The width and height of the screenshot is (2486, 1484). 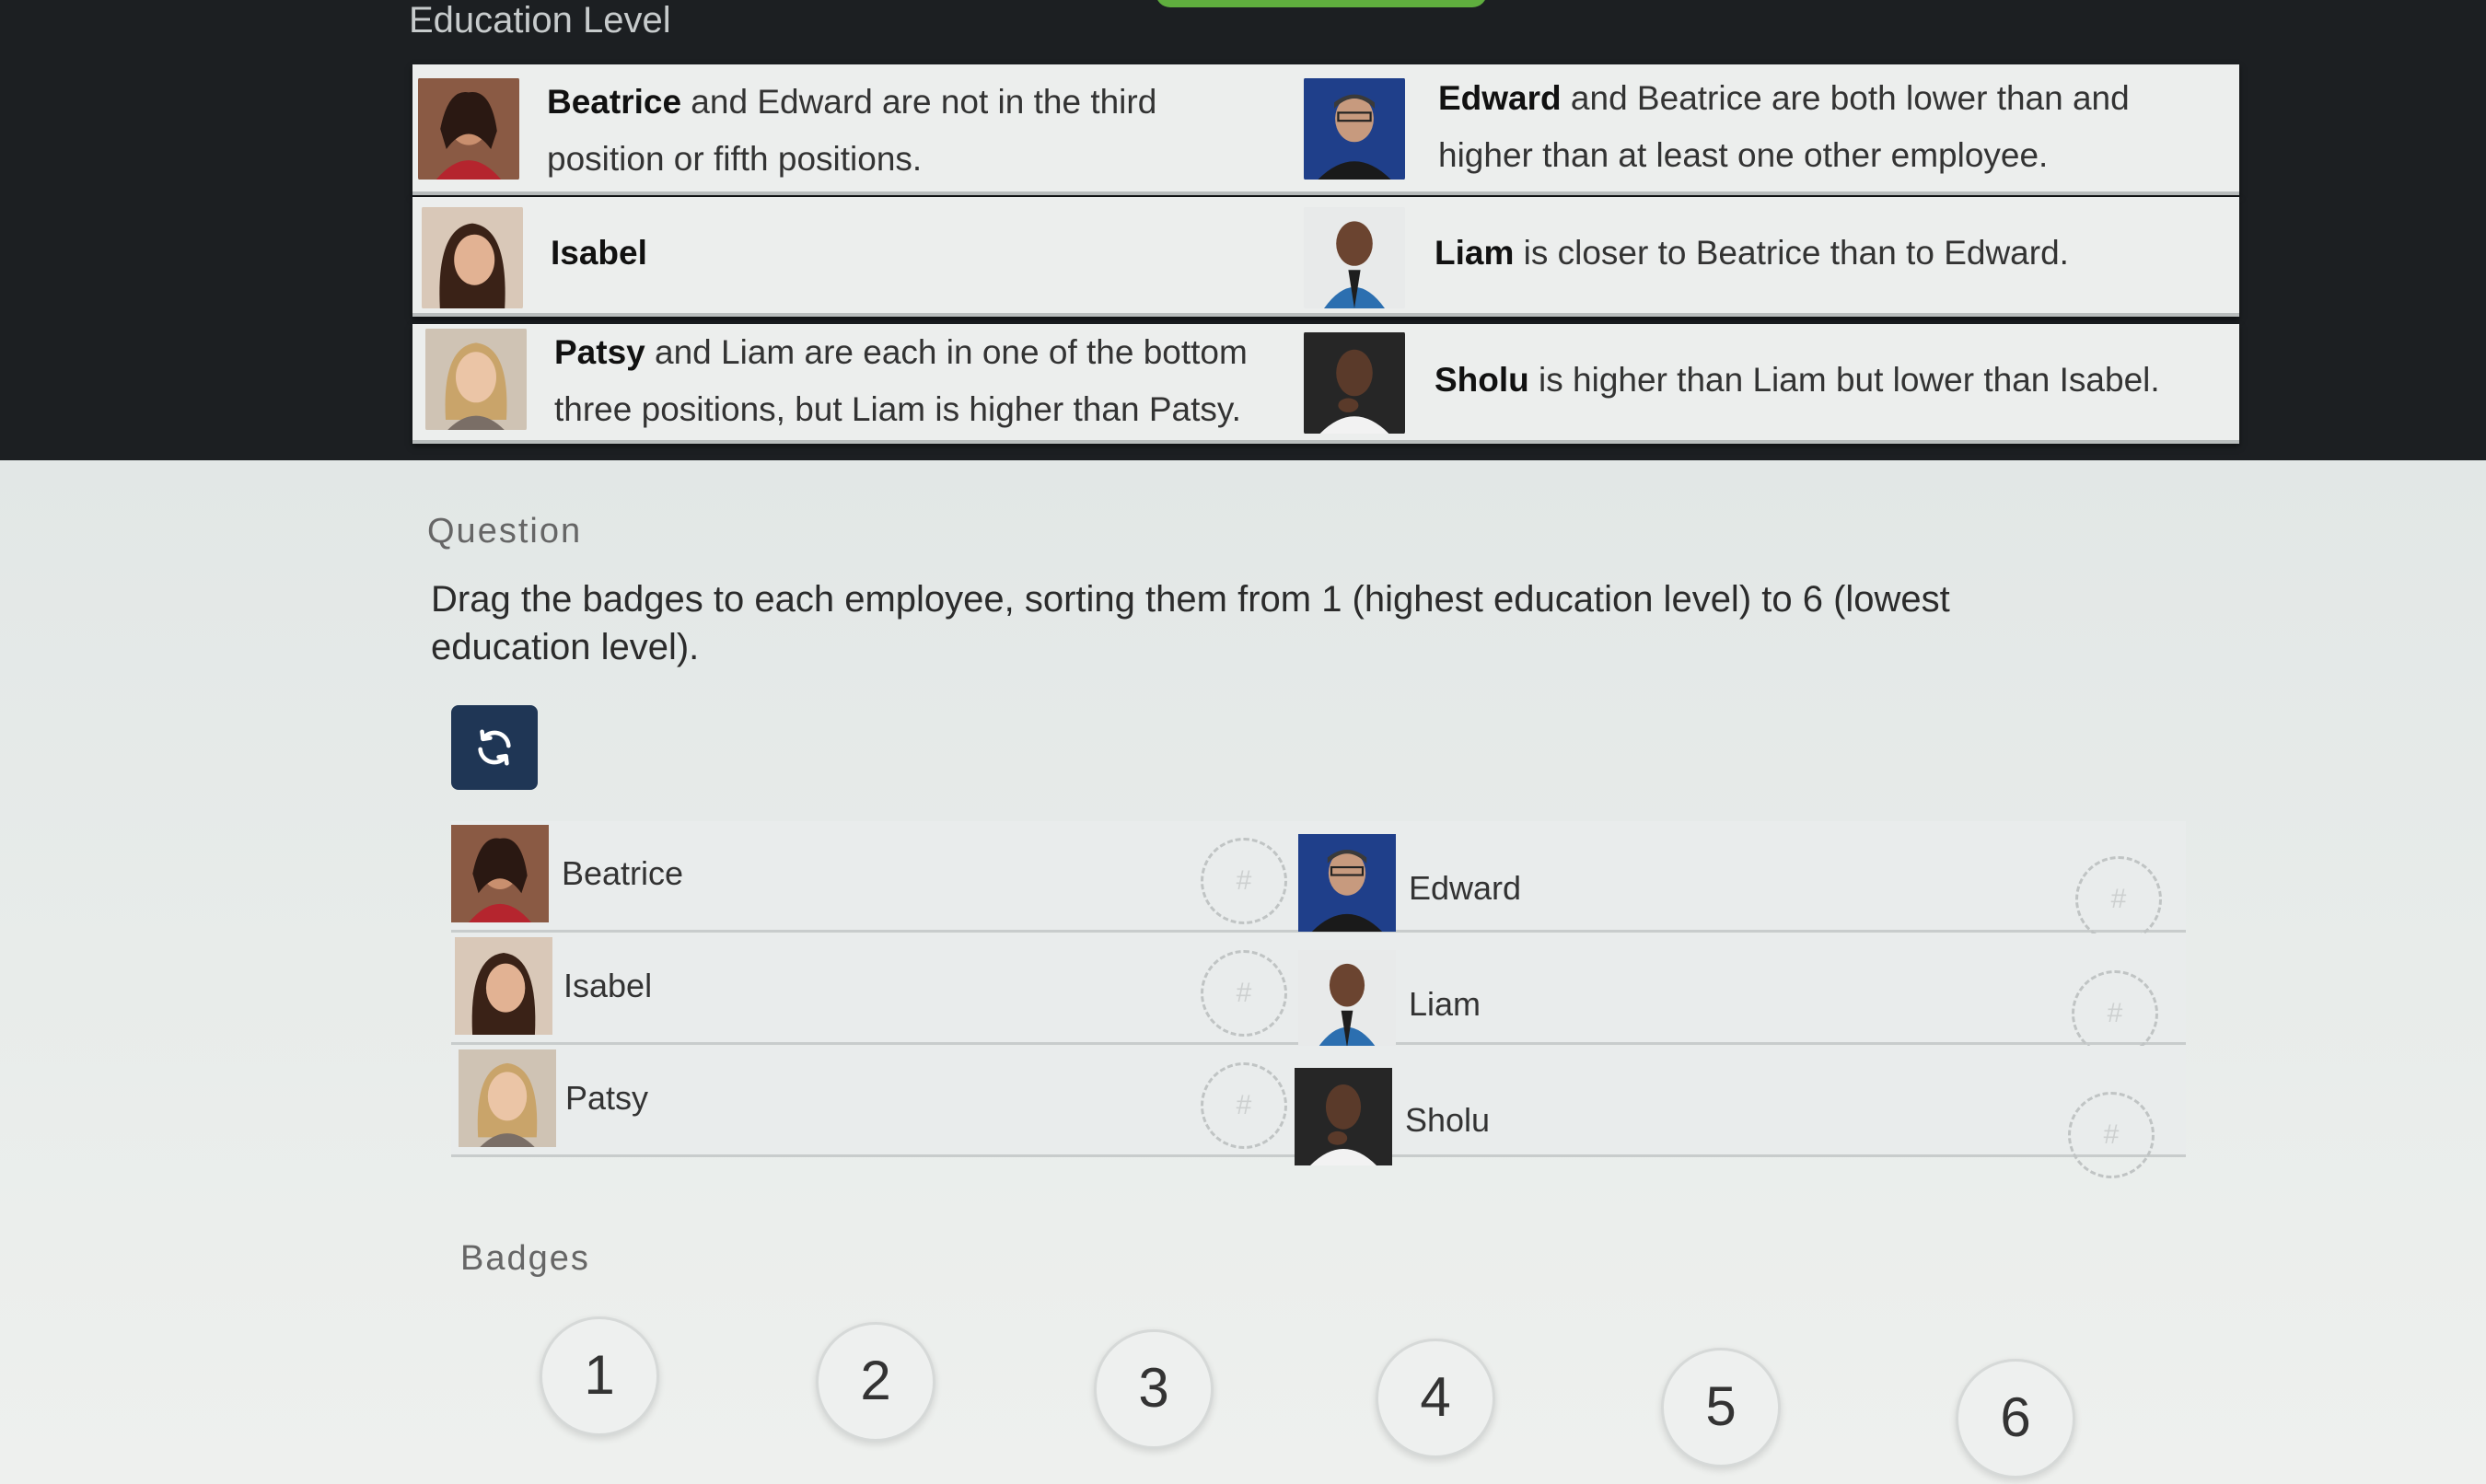 What do you see at coordinates (874, 1100) in the screenshot?
I see `employee-patsy: Patsy #` at bounding box center [874, 1100].